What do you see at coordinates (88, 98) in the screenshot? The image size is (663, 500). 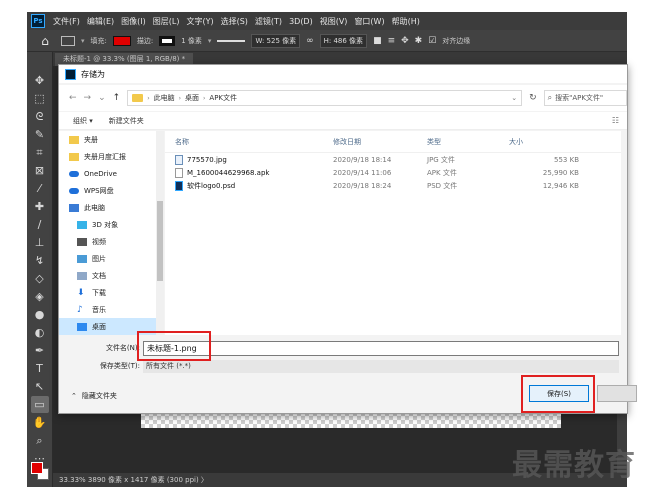 I see `forward-arrow-icon: →` at bounding box center [88, 98].